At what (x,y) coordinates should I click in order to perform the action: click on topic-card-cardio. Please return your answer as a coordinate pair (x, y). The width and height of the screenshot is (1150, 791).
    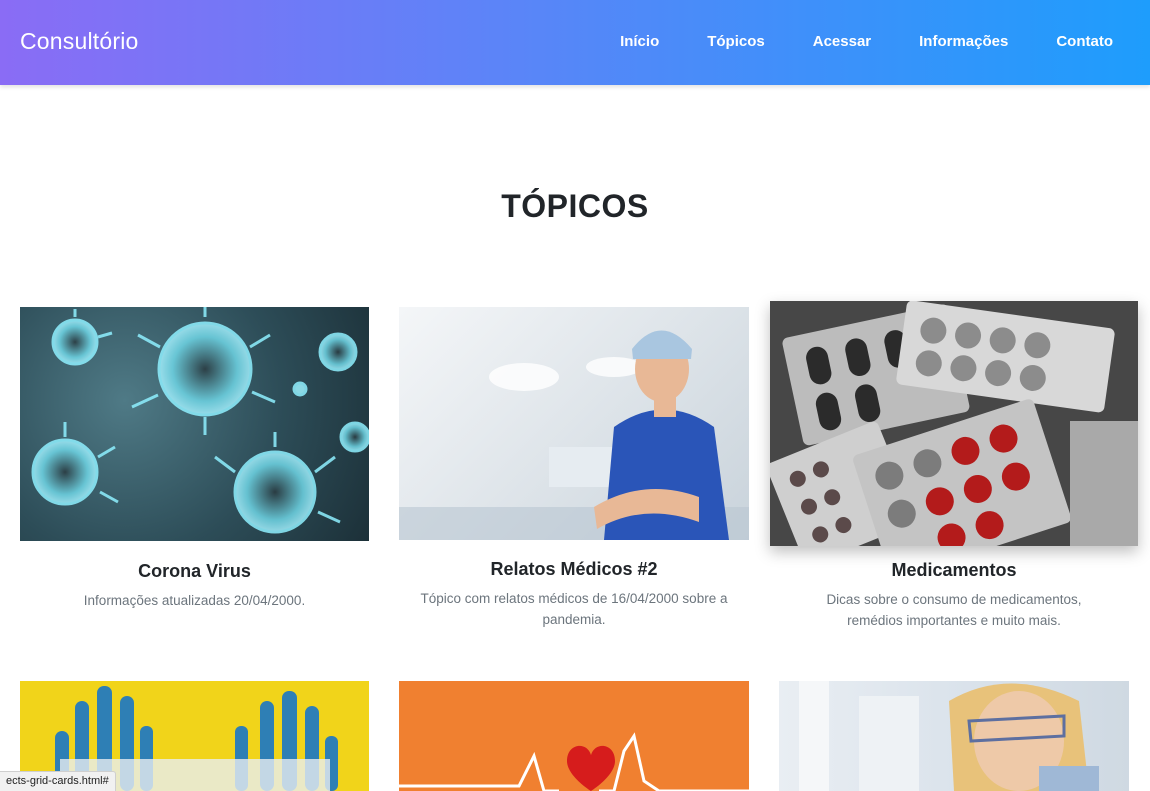
    Looking at the image, I should click on (574, 736).